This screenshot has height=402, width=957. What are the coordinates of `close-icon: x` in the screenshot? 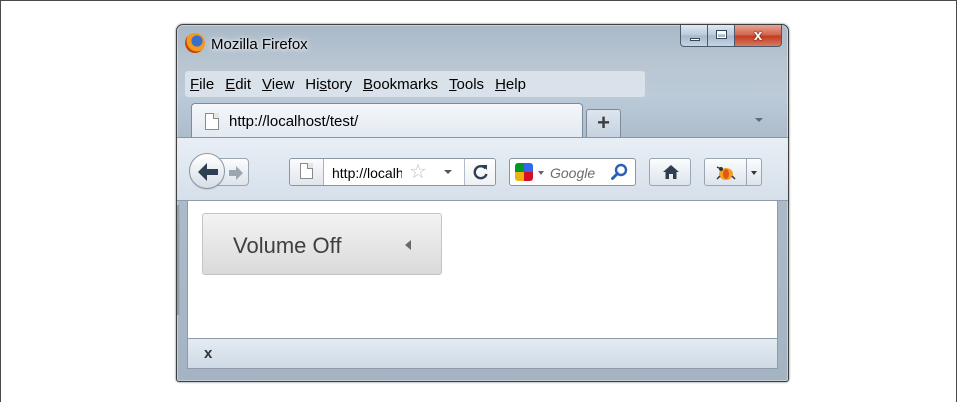 It's located at (758, 35).